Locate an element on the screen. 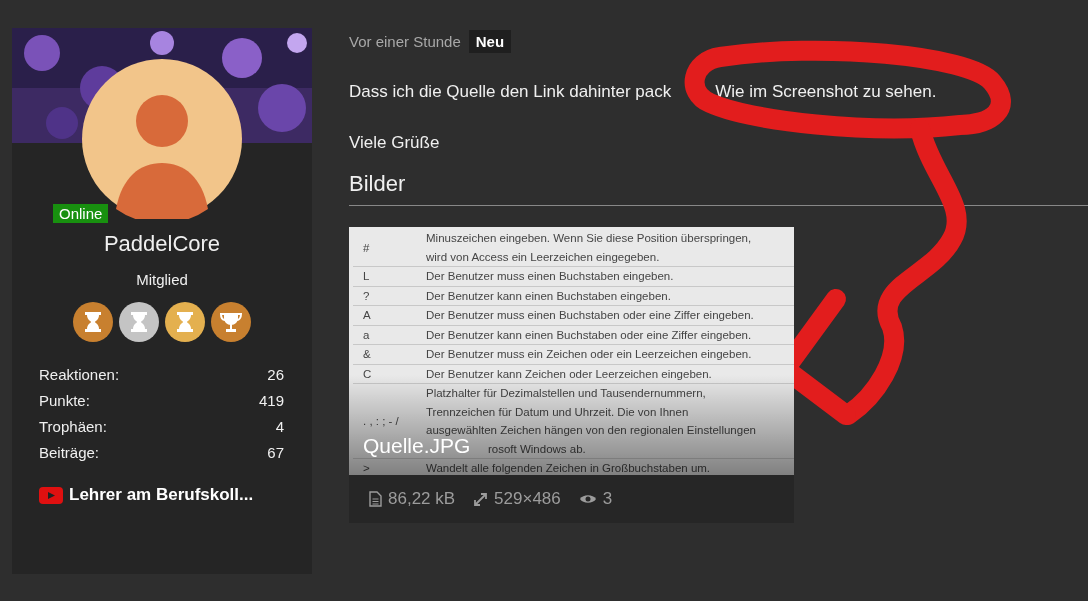 This screenshot has width=1088, height=601. user-role: Mitglied is located at coordinates (162, 279).